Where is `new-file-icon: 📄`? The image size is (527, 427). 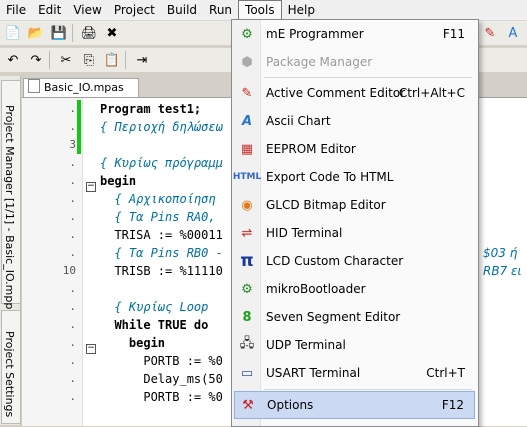
new-file-icon: 📄 is located at coordinates (13, 33).